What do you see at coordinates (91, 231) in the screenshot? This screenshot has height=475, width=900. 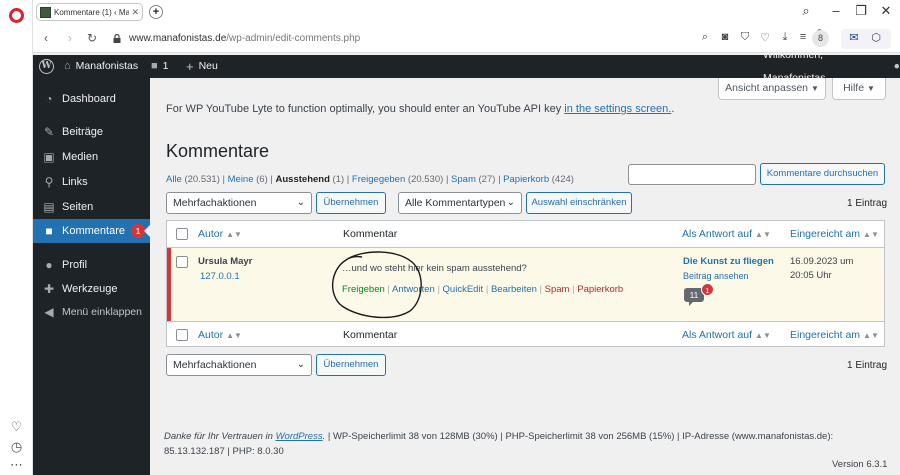 I see `menu-item-comments: ■ Kommentare 1` at bounding box center [91, 231].